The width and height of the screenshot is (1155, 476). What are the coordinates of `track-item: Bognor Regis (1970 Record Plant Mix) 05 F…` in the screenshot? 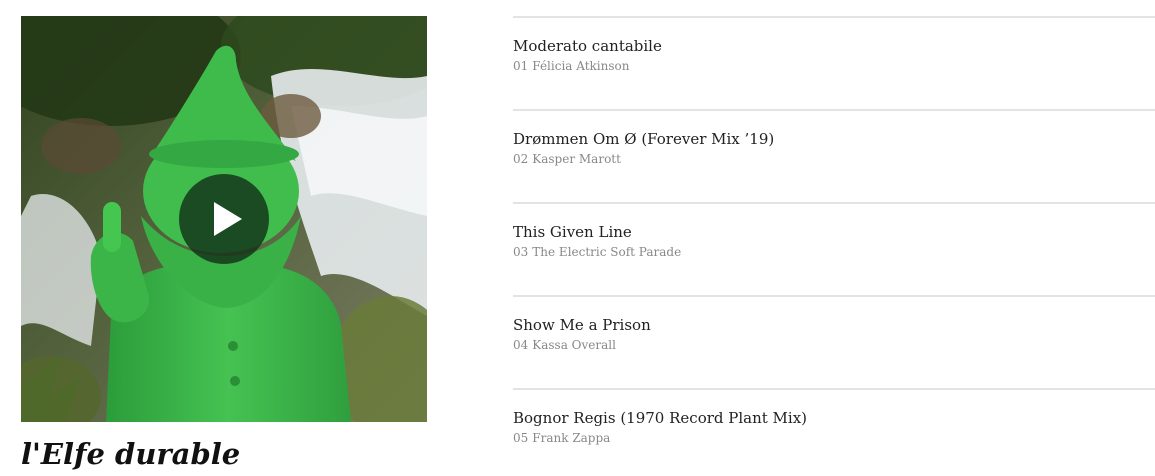 It's located at (834, 432).